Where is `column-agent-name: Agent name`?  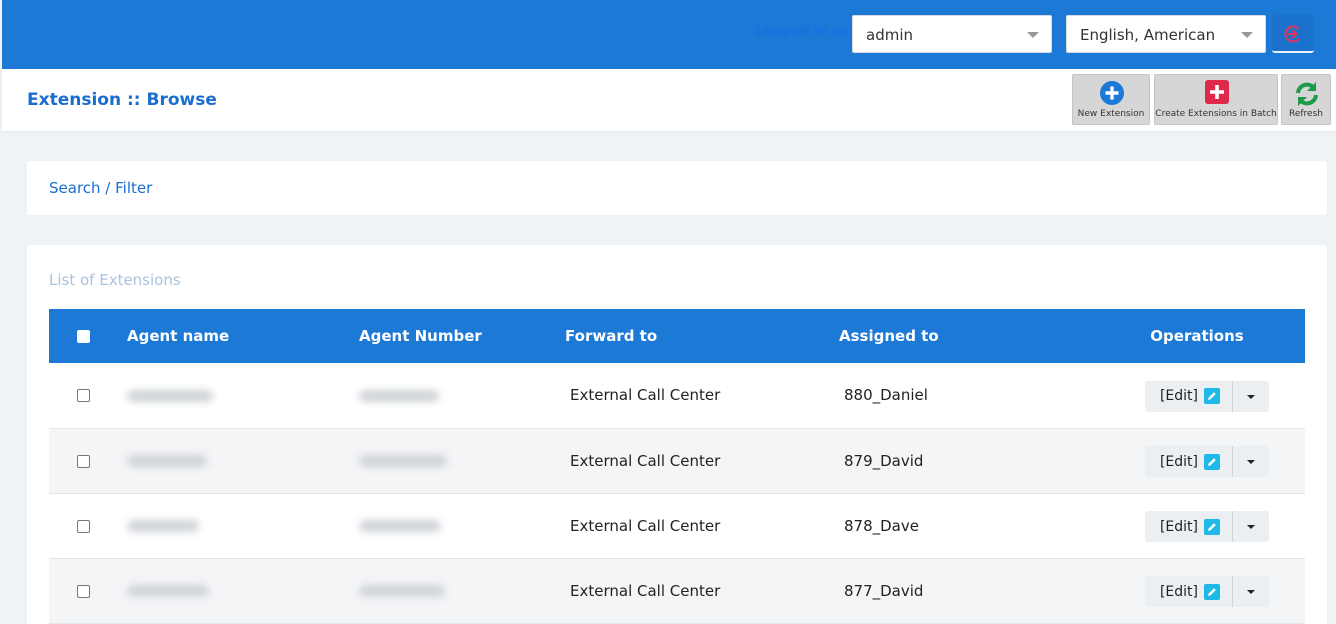 column-agent-name: Agent name is located at coordinates (243, 336).